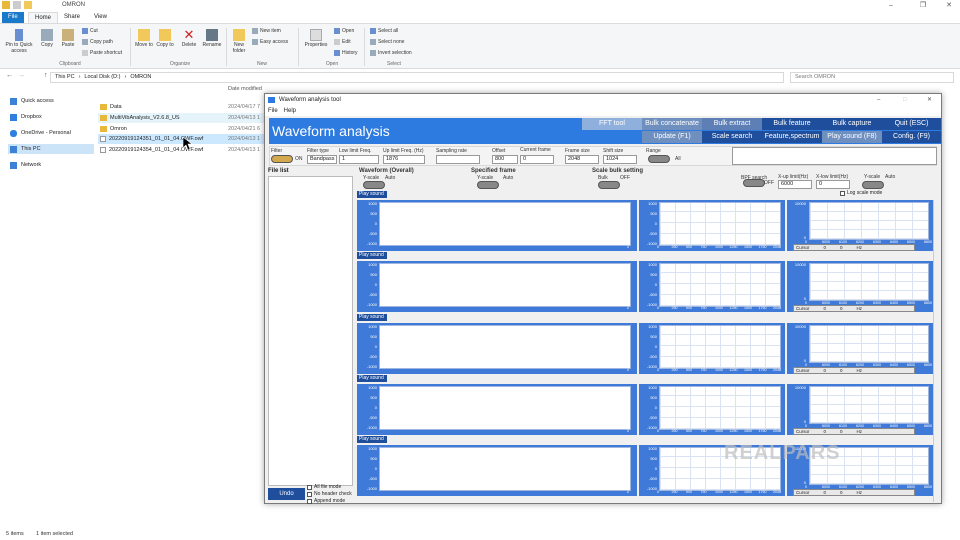  Describe the element at coordinates (144, 38) in the screenshot. I see `move-to-button: Move to` at that location.